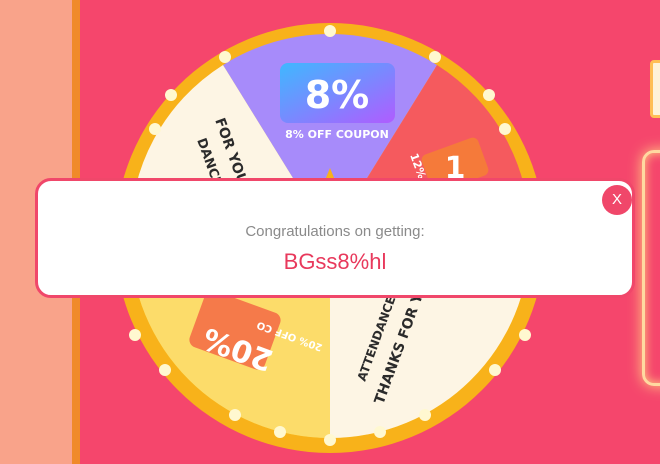  I want to click on coupon-value-8: 8%, so click(337, 95).